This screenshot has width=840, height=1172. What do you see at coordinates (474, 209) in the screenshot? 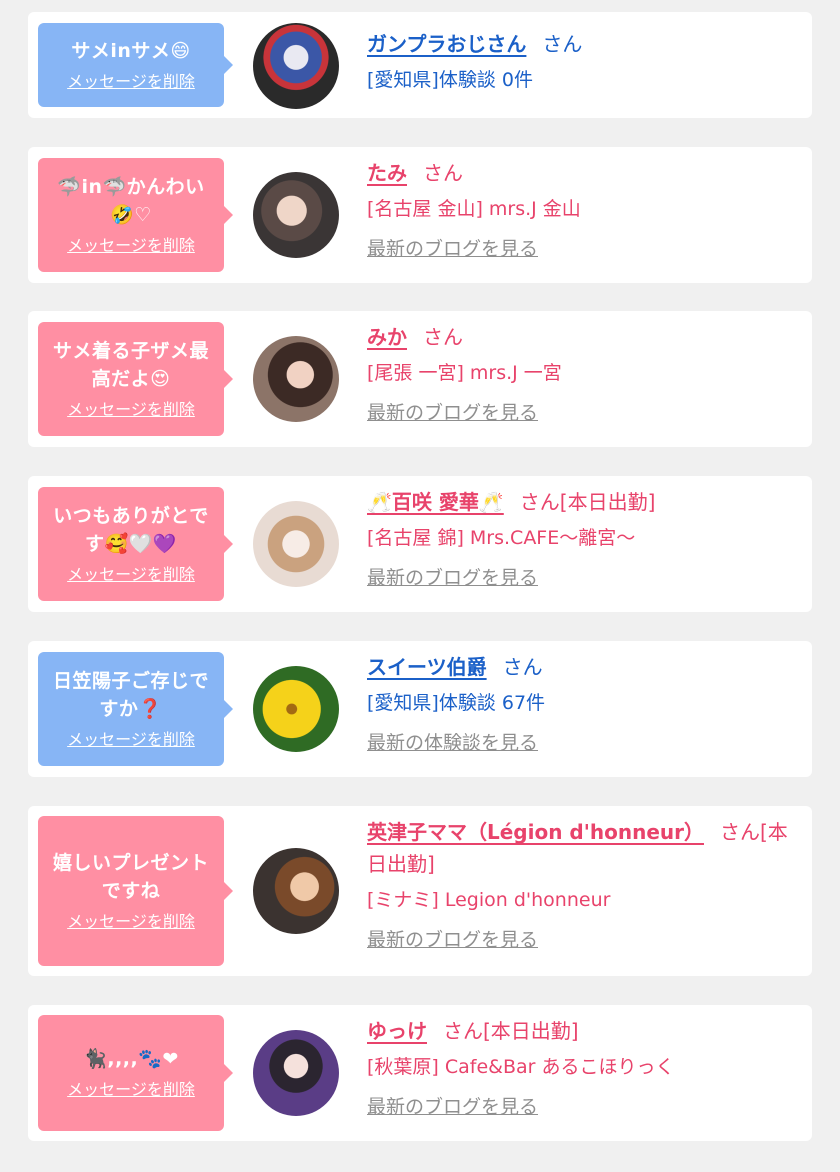
I see `user-subtitle: [名古屋 金山] mrs.J 金山` at bounding box center [474, 209].